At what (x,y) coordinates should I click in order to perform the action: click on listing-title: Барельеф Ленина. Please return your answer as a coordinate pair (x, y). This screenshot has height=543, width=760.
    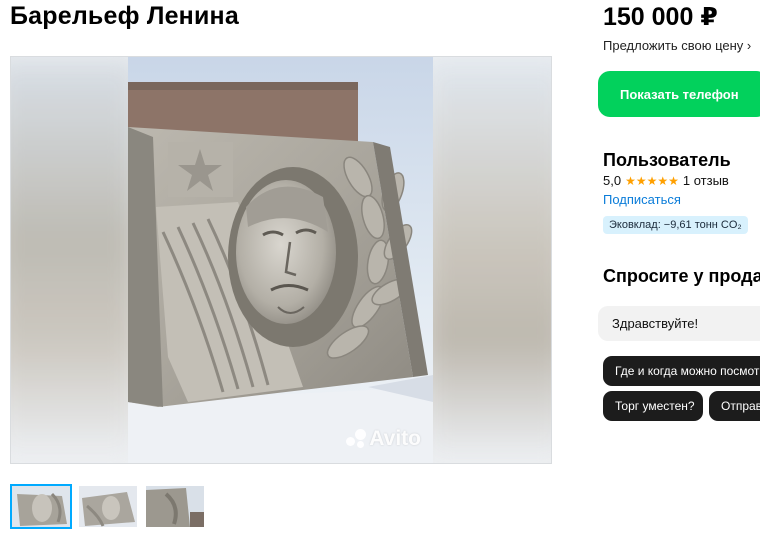
    Looking at the image, I should click on (124, 16).